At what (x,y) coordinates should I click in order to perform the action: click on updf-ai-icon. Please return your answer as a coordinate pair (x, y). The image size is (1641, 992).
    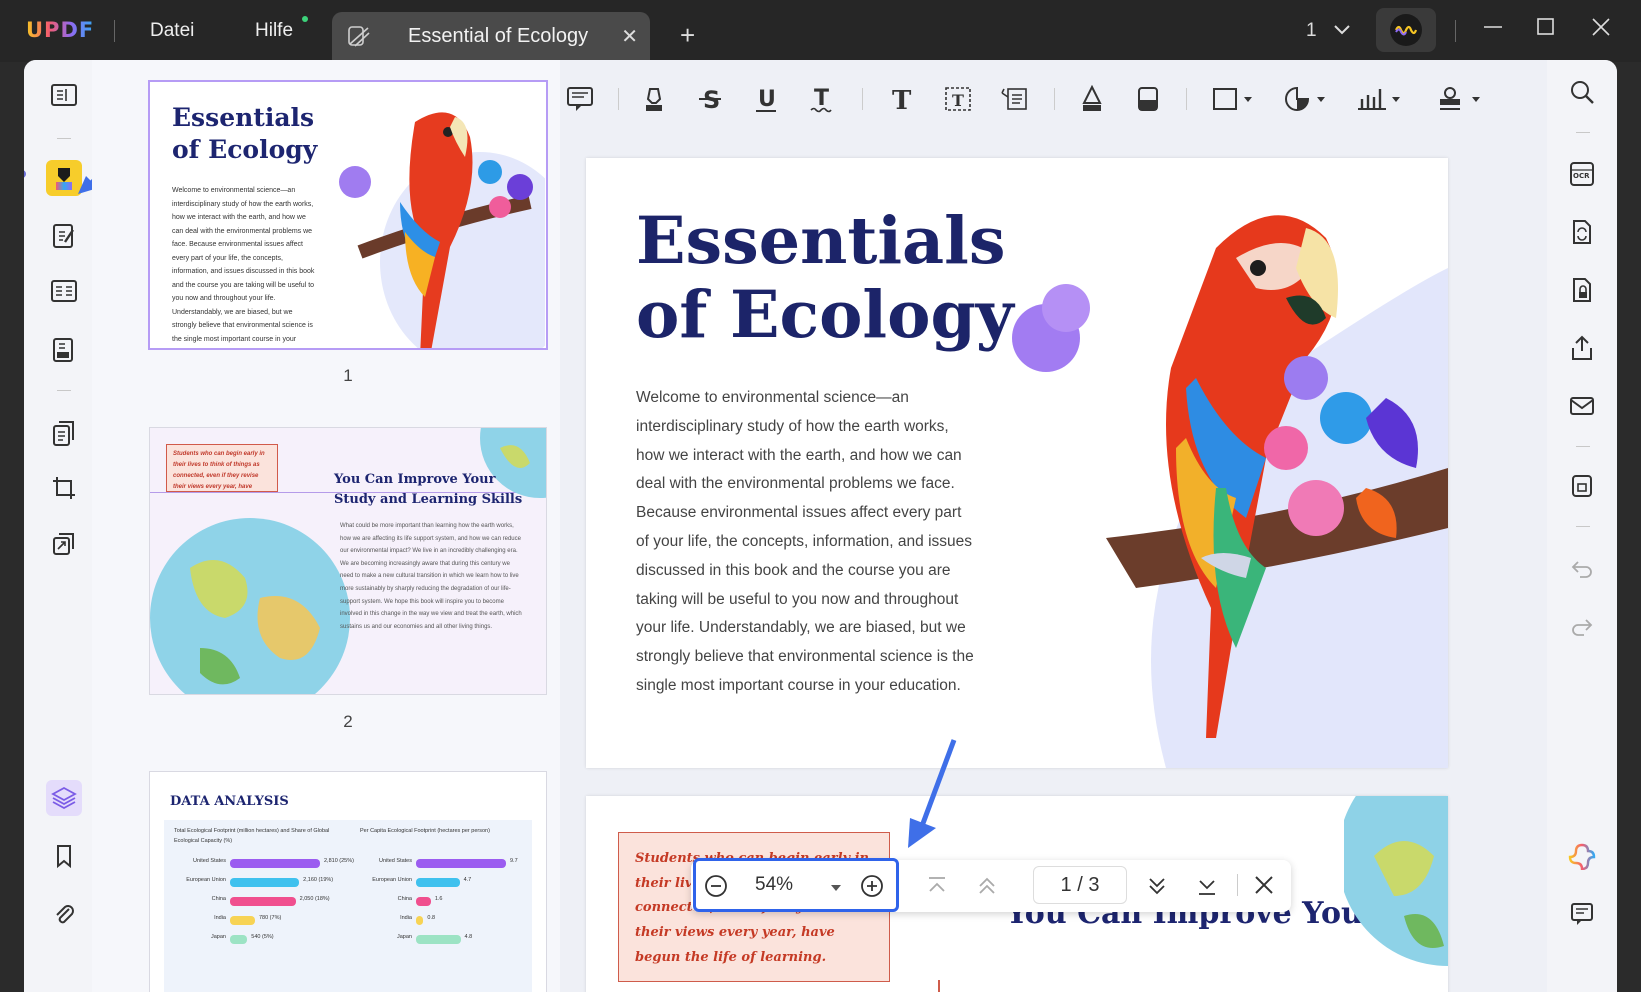
    Looking at the image, I should click on (1582, 856).